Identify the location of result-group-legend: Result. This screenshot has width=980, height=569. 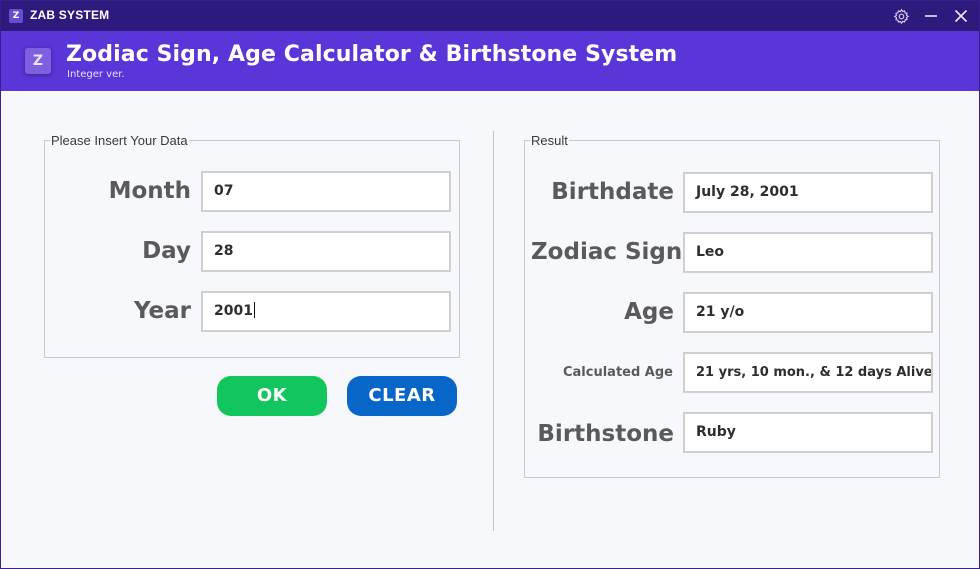
(549, 140).